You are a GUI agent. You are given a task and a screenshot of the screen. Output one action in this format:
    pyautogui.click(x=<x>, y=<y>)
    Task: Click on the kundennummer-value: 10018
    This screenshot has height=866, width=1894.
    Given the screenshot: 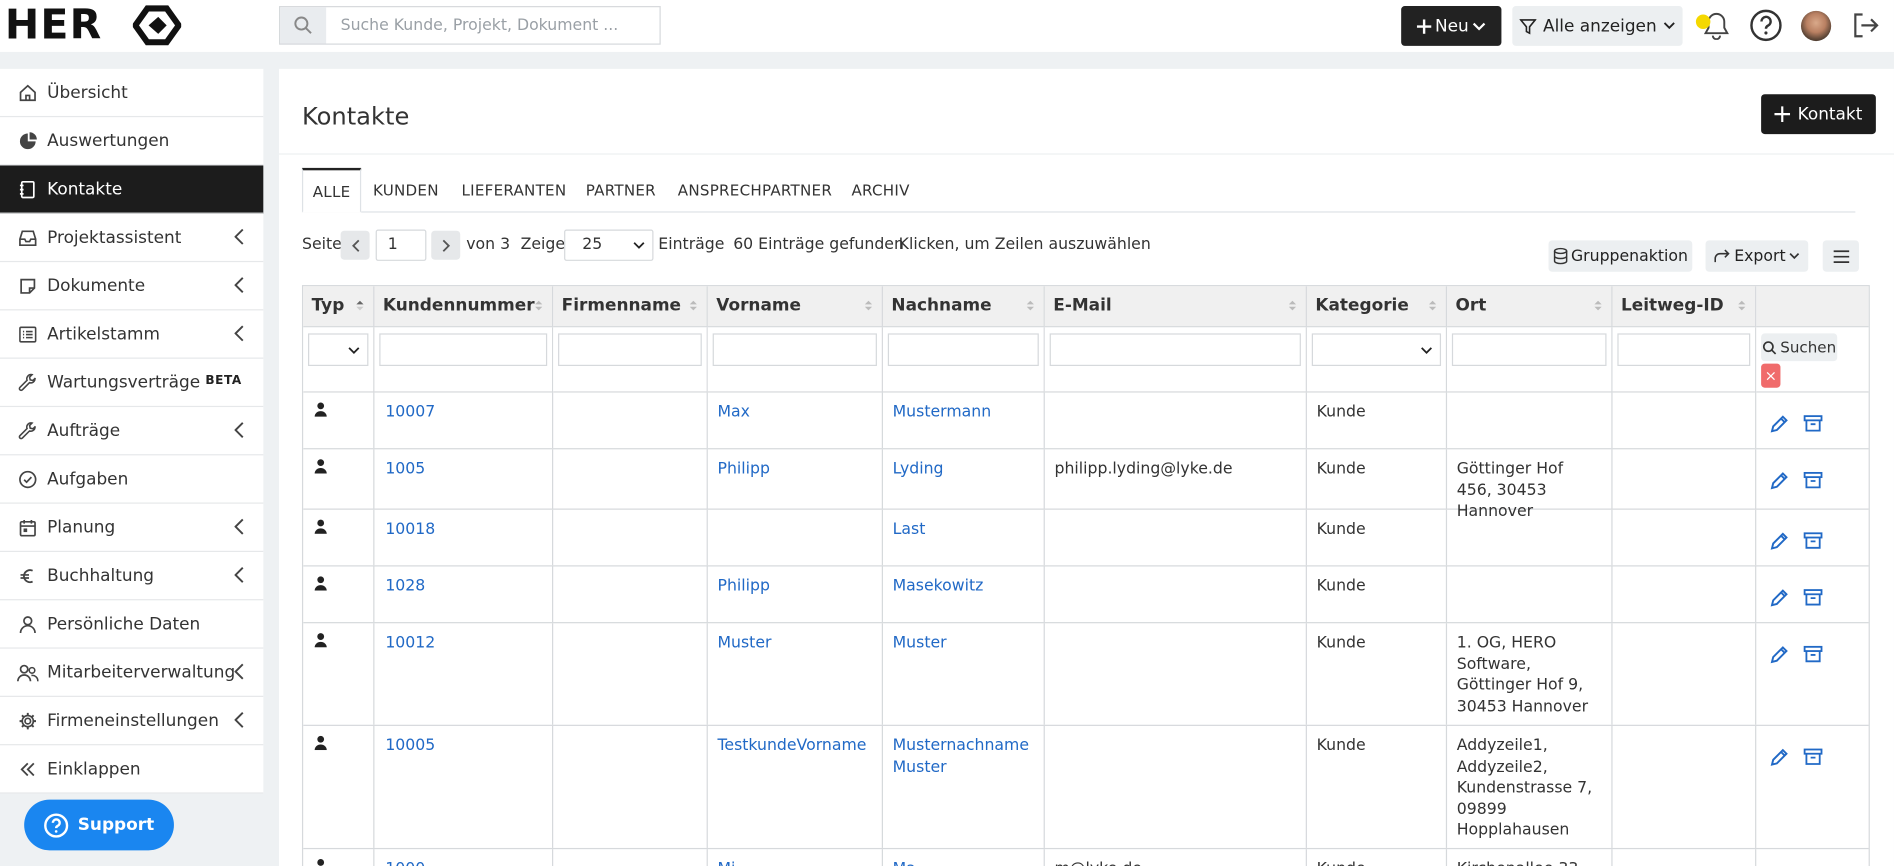 What is the action you would take?
    pyautogui.click(x=410, y=530)
    